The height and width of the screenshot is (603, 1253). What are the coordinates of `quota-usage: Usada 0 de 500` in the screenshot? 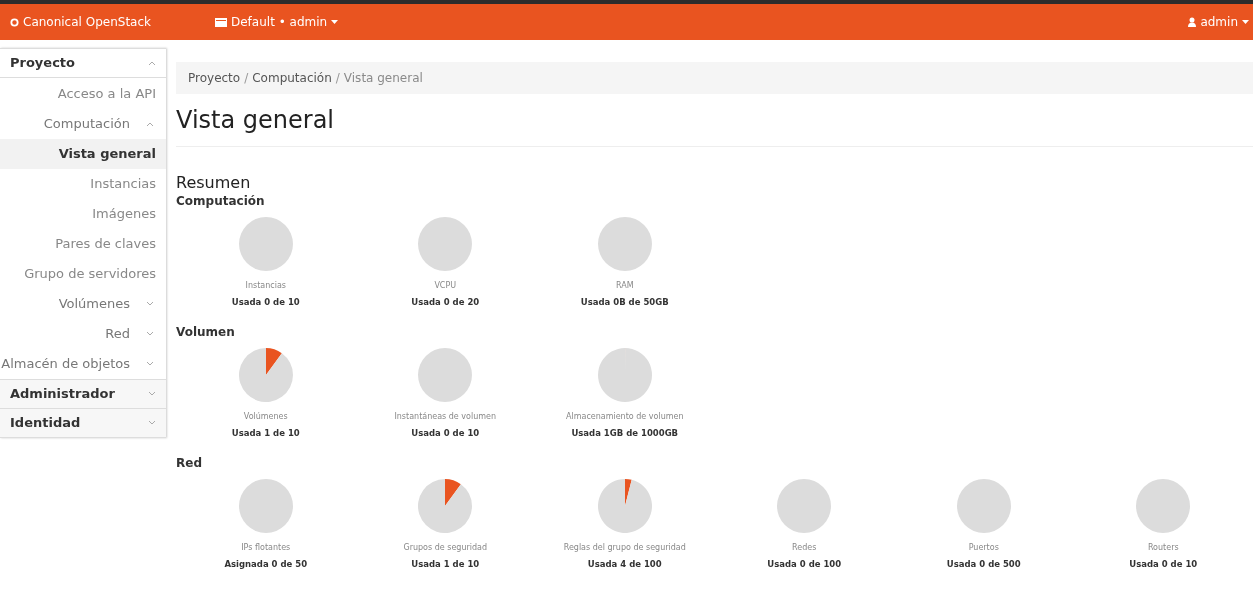 It's located at (983, 564).